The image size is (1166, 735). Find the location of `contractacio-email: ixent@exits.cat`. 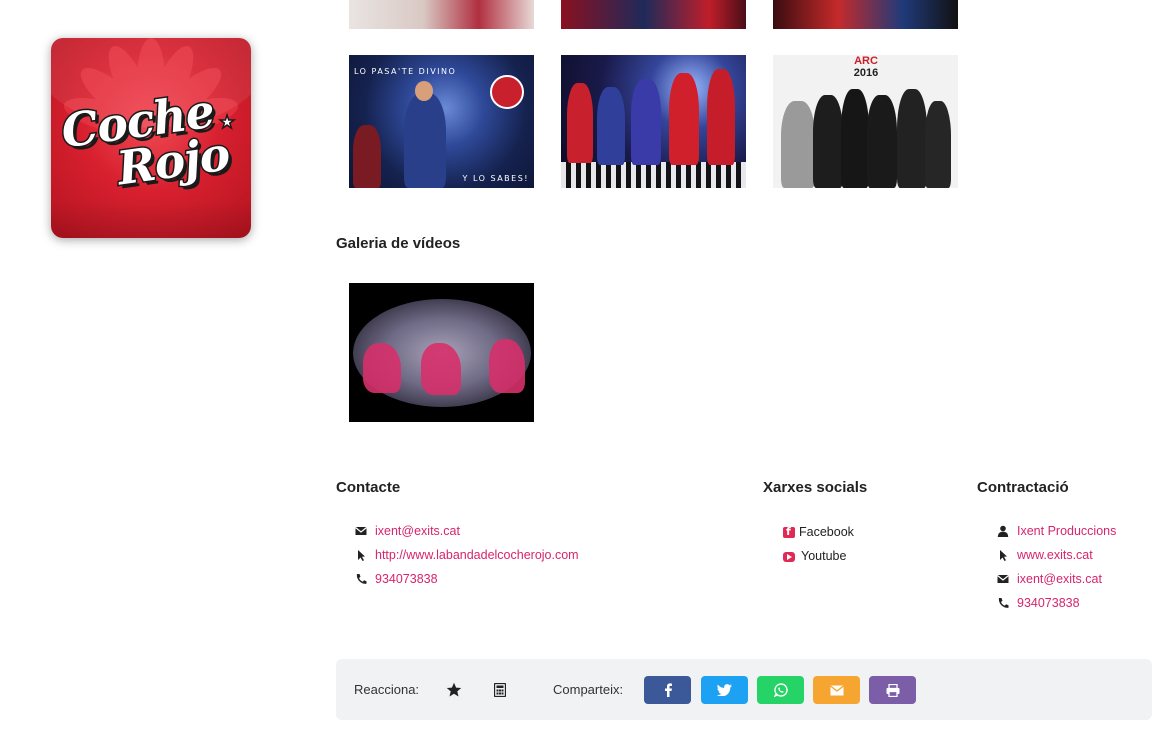

contractacio-email: ixent@exits.cat is located at coordinates (1056, 579).